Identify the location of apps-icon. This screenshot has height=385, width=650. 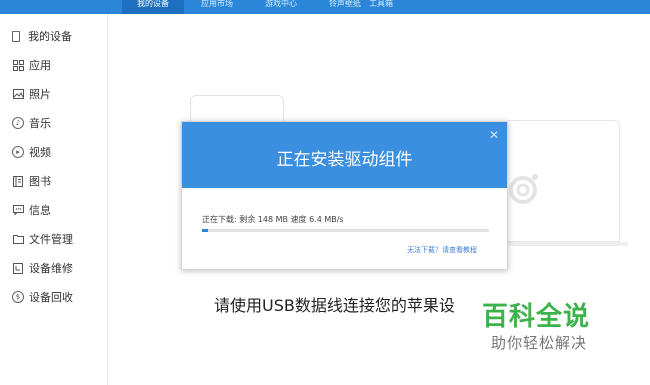
(18, 65).